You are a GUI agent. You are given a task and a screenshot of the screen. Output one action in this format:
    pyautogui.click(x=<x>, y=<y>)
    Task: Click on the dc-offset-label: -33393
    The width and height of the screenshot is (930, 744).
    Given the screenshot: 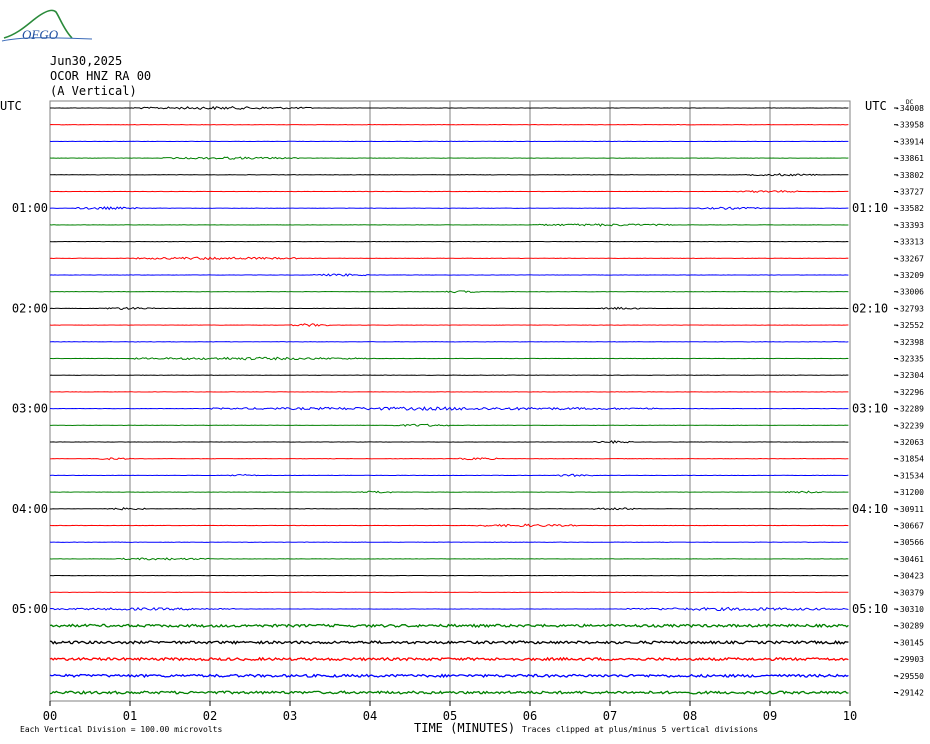 What is the action you would take?
    pyautogui.click(x=909, y=225)
    